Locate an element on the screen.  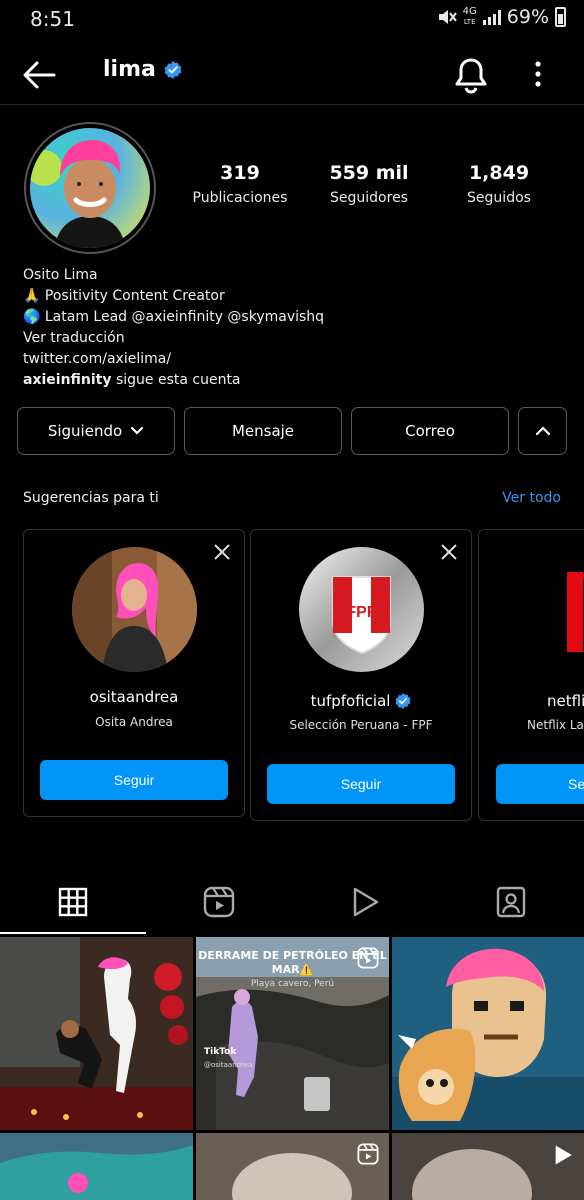
post-overlay-subtitle: Playa cavero, Perú is located at coordinates (292, 984).